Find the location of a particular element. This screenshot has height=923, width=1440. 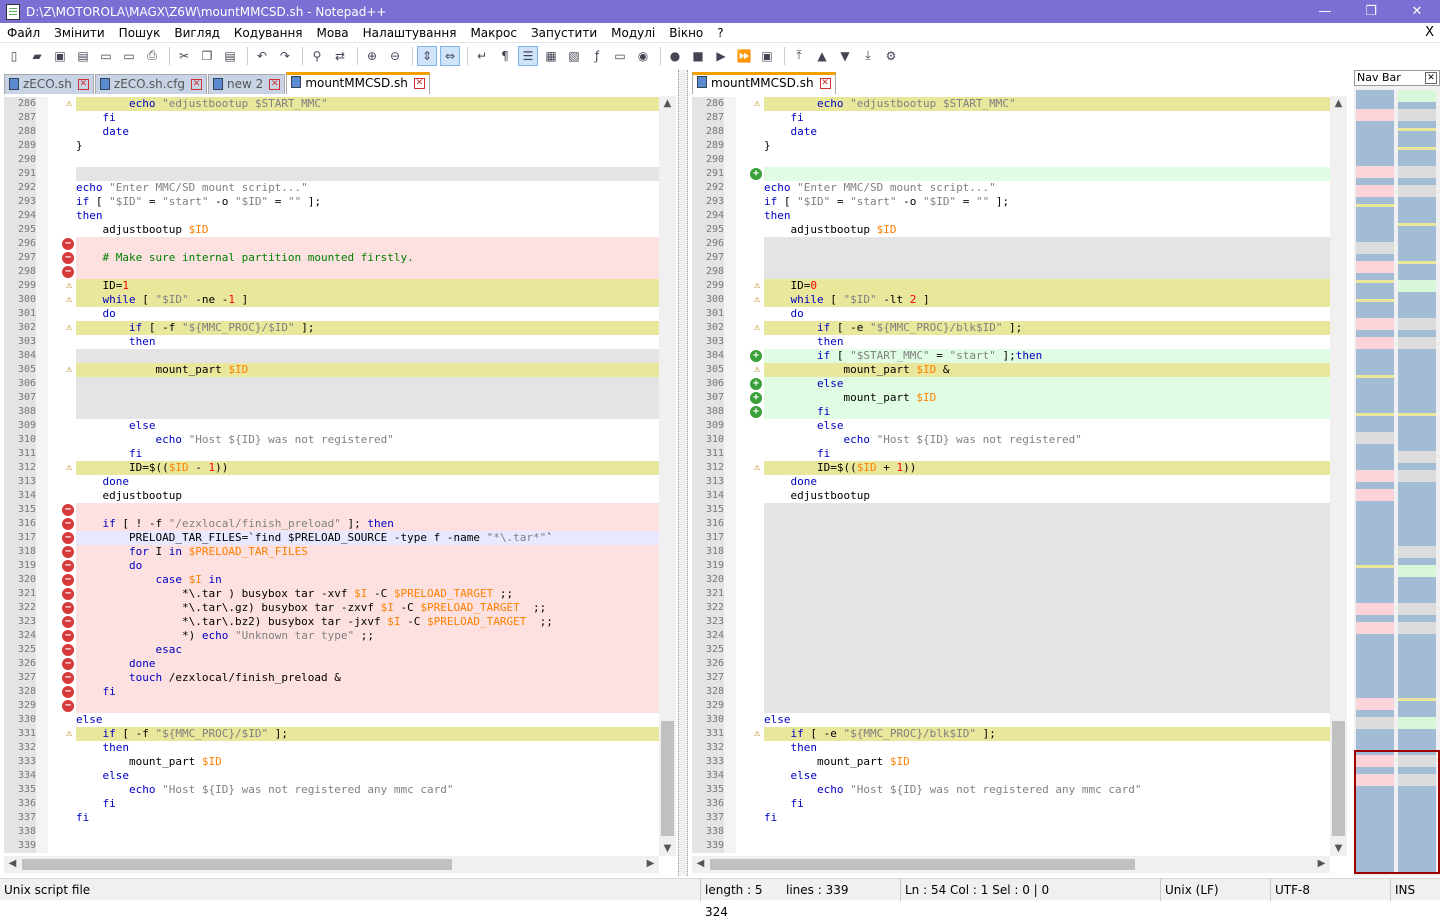

menu-item: Вікно is located at coordinates (686, 33).